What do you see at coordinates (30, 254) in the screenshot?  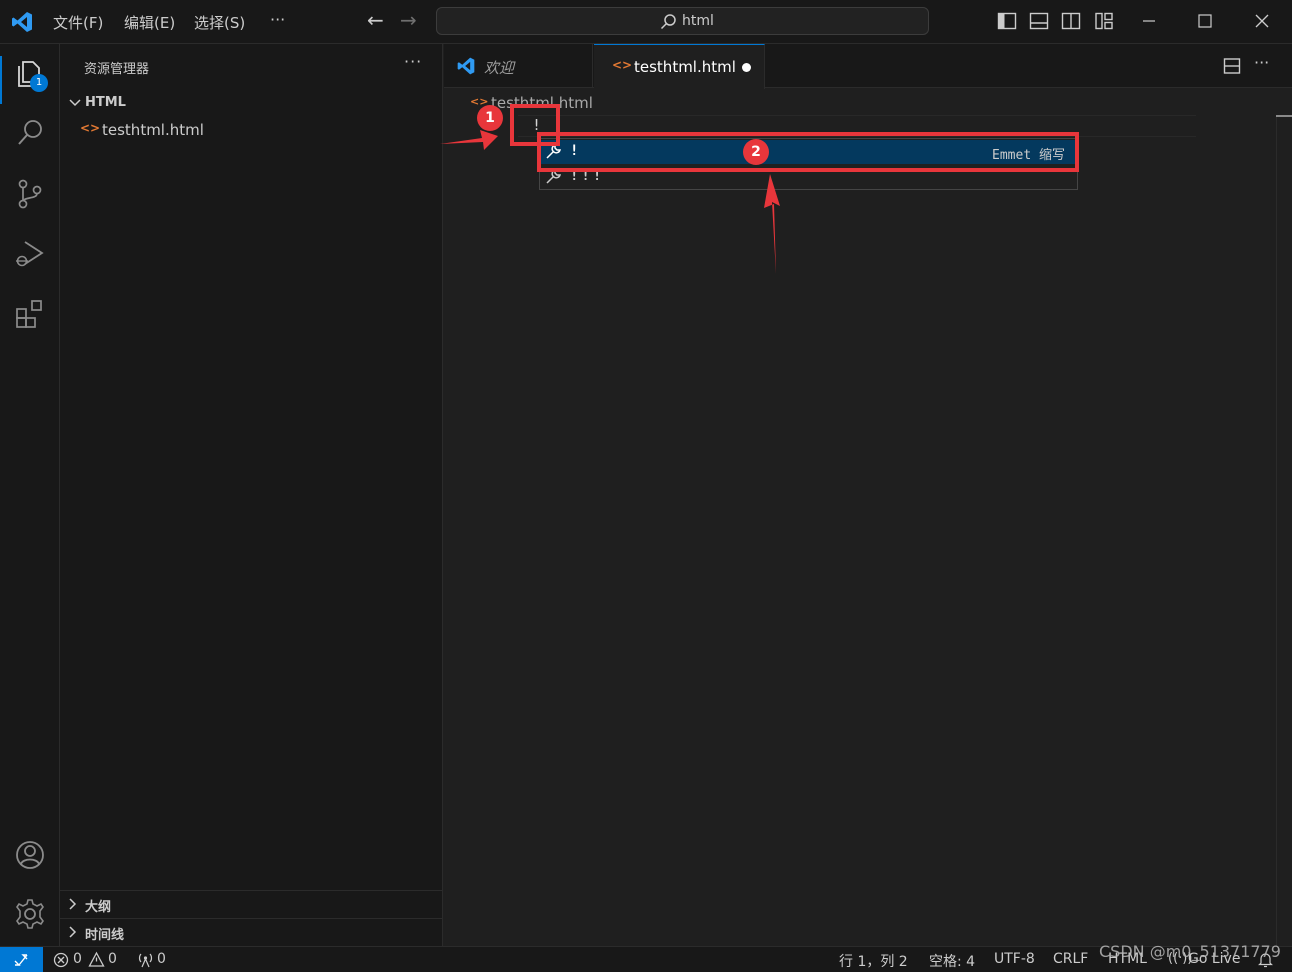 I see `run-debug-icon` at bounding box center [30, 254].